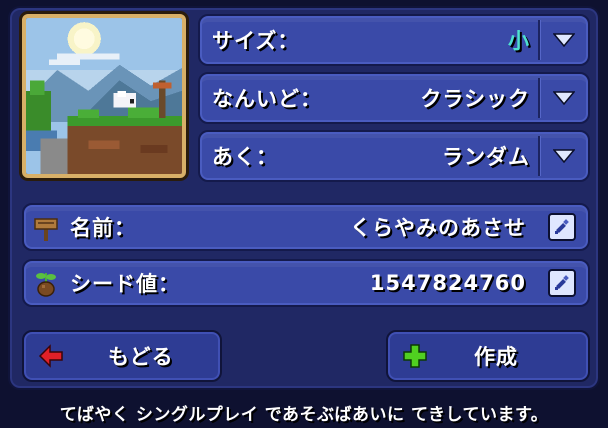 The image size is (608, 428). What do you see at coordinates (256, 41) in the screenshot?
I see `world-size-label: サイズ：` at bounding box center [256, 41].